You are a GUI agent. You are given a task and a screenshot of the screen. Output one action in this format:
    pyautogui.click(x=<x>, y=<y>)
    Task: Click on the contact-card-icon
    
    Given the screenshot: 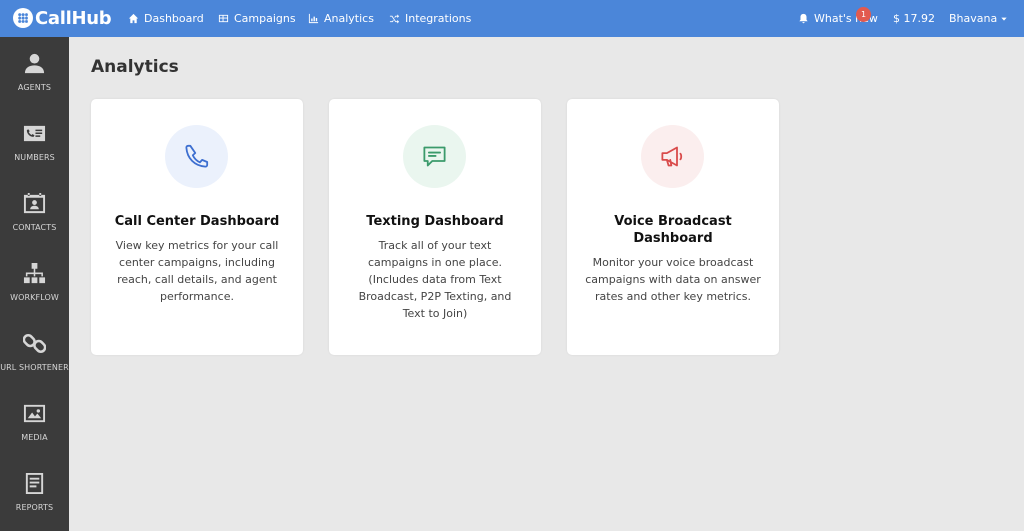 What is the action you would take?
    pyautogui.click(x=34, y=203)
    